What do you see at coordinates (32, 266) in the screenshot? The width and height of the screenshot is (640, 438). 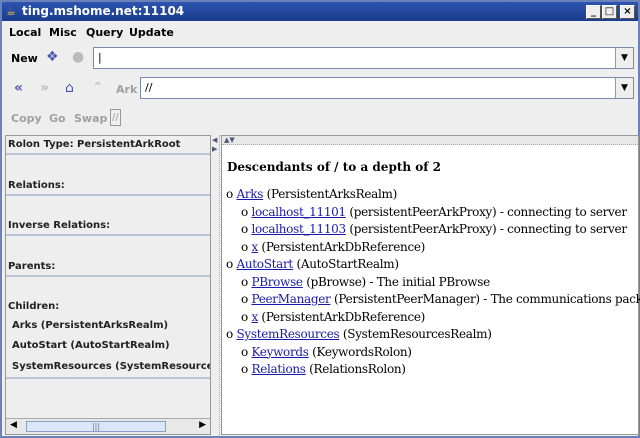 I see `parents-label: Parents:` at bounding box center [32, 266].